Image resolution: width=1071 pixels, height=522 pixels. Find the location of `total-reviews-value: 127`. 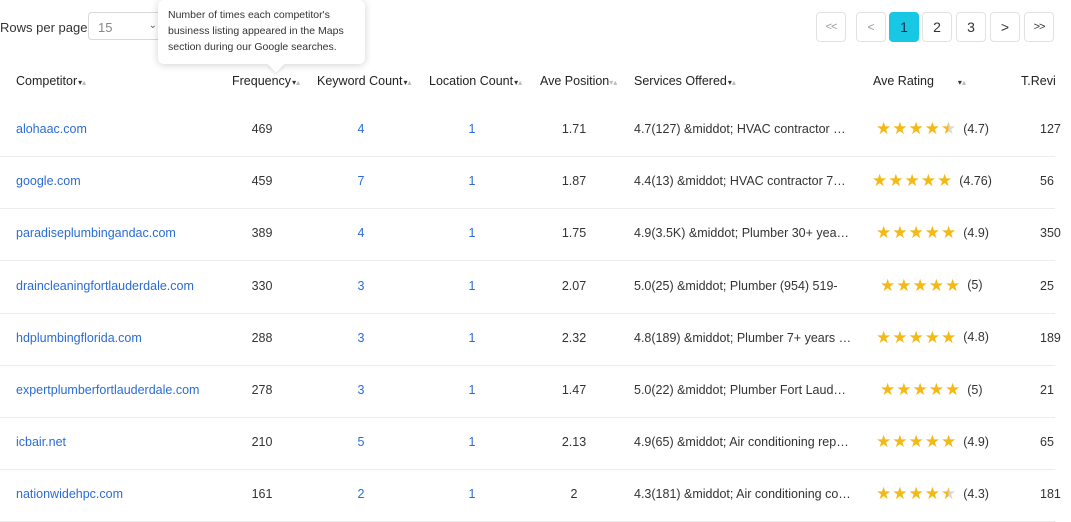

total-reviews-value: 127 is located at coordinates (1050, 129).